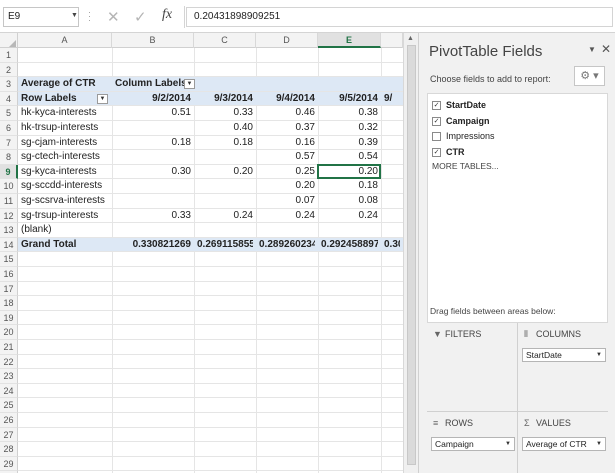 The image size is (615, 473). I want to click on row-header-19: 19, so click(9, 318).